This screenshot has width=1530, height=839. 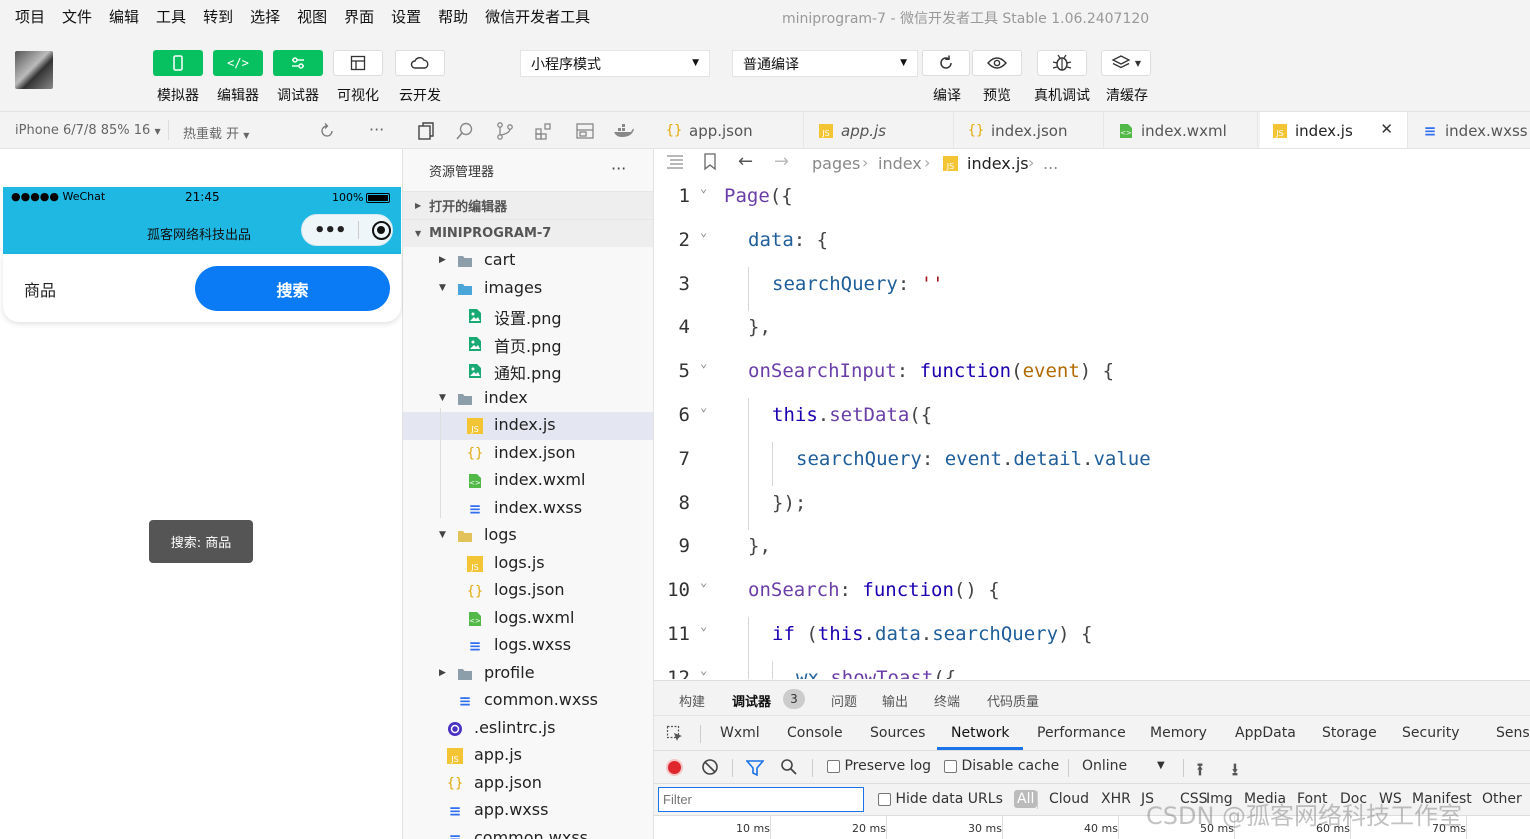 What do you see at coordinates (895, 700) in the screenshot?
I see `bottom-tab: 输出` at bounding box center [895, 700].